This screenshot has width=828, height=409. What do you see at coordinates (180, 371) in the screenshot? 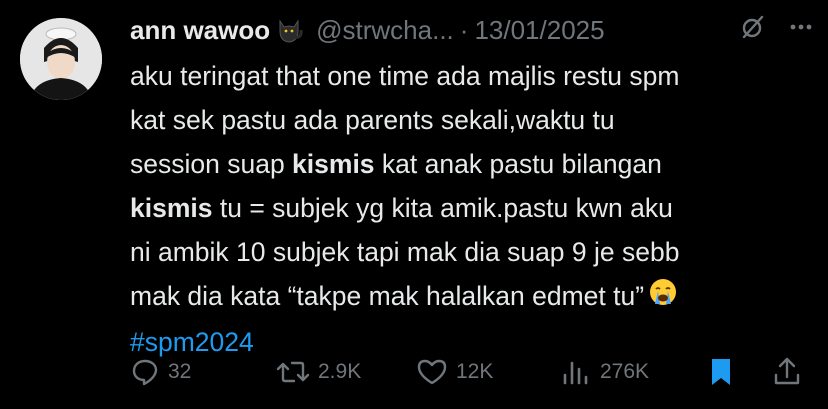
I see `reply-count: 32` at bounding box center [180, 371].